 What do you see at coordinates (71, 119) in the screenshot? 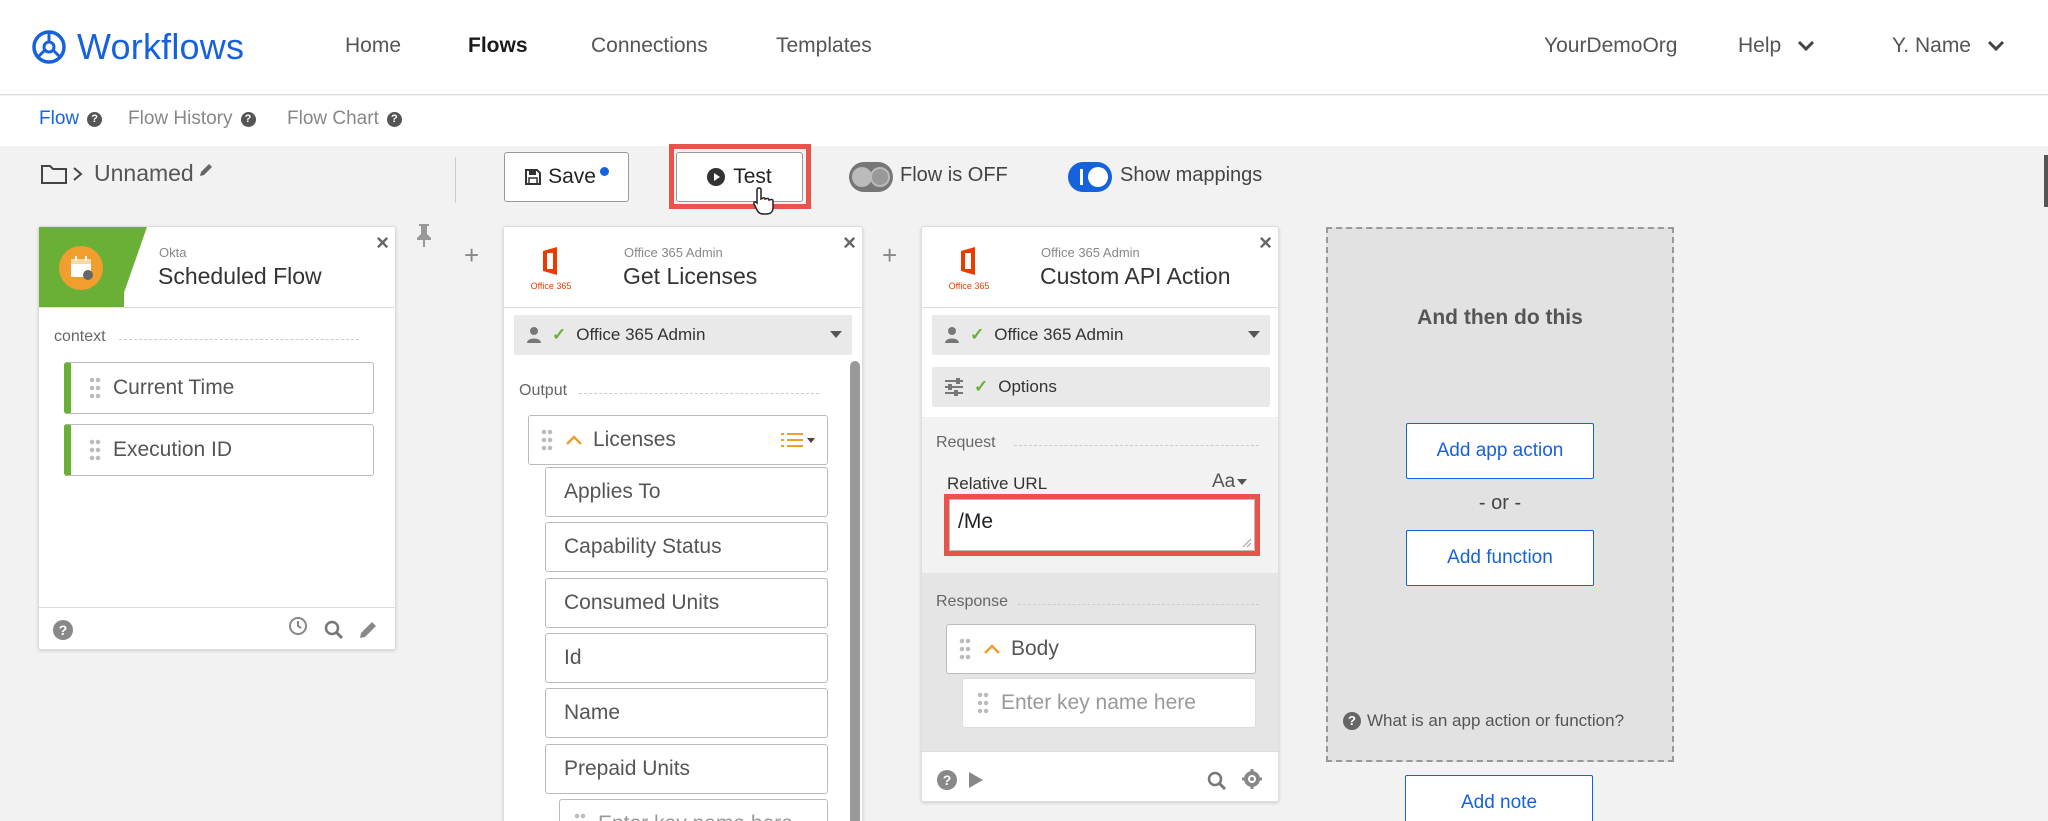
I see `tab-flow: Flow?` at bounding box center [71, 119].